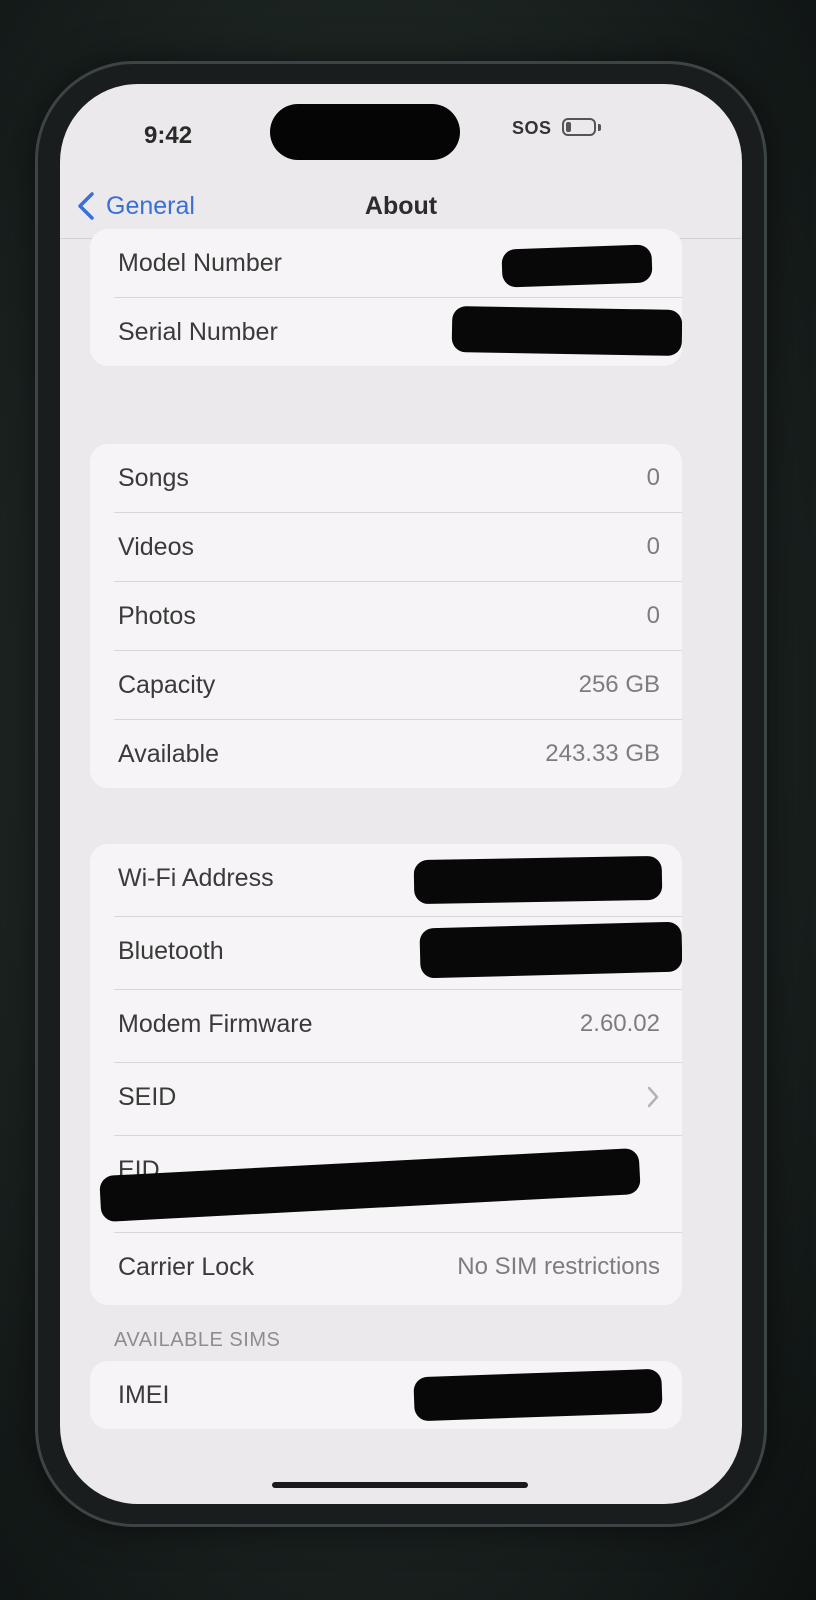  What do you see at coordinates (196, 878) in the screenshot?
I see `row-label: Wi-Fi Address` at bounding box center [196, 878].